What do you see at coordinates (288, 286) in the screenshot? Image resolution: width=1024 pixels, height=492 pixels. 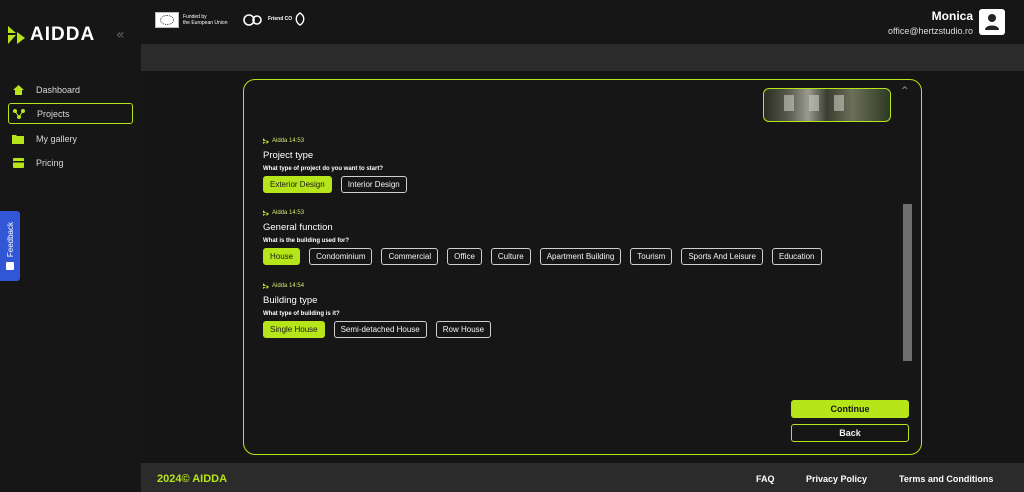 I see `message-meta: Aidda 14:54` at bounding box center [288, 286].